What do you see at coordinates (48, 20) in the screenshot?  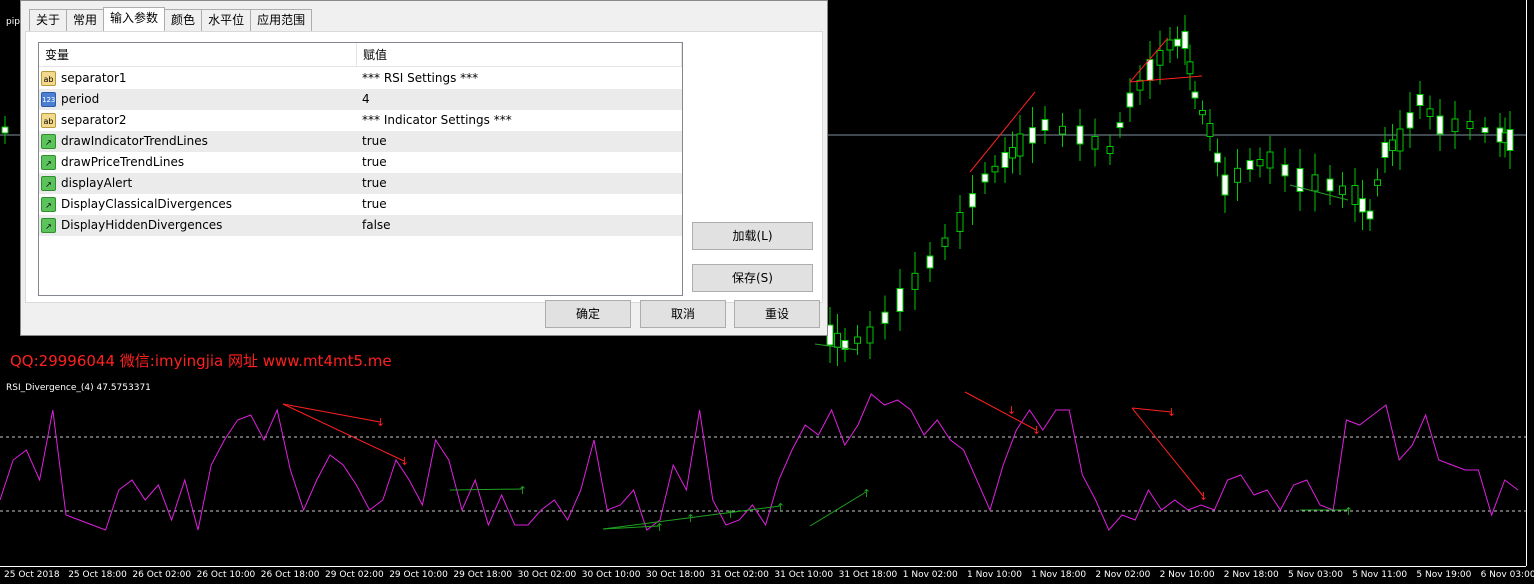 I see `tab-about: 关于` at bounding box center [48, 20].